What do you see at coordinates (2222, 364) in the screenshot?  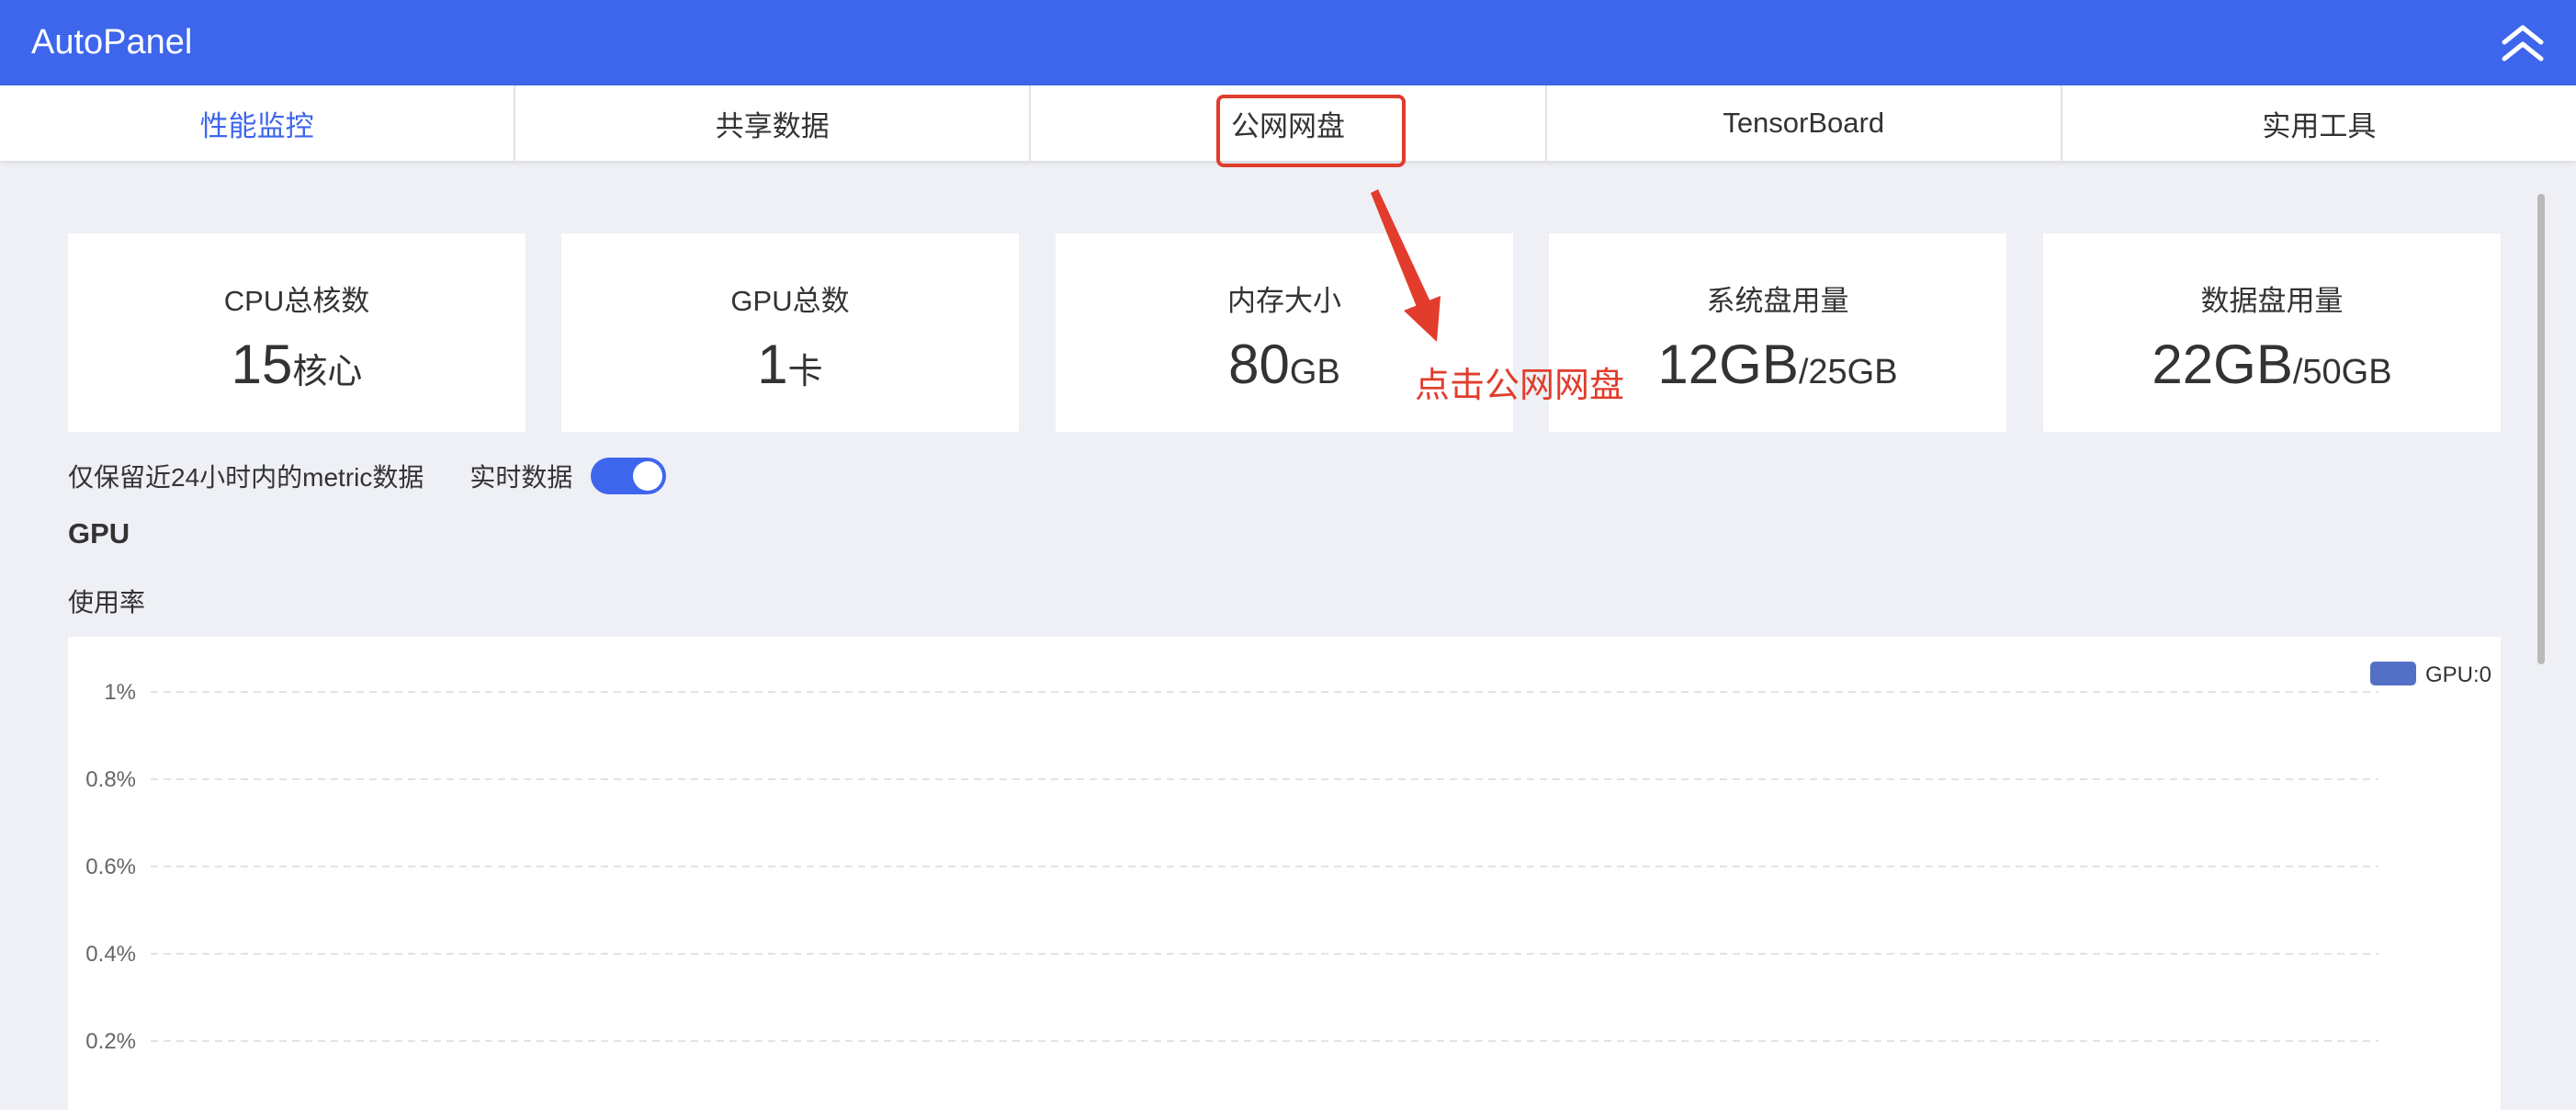 I see `stat-number: 22GB` at bounding box center [2222, 364].